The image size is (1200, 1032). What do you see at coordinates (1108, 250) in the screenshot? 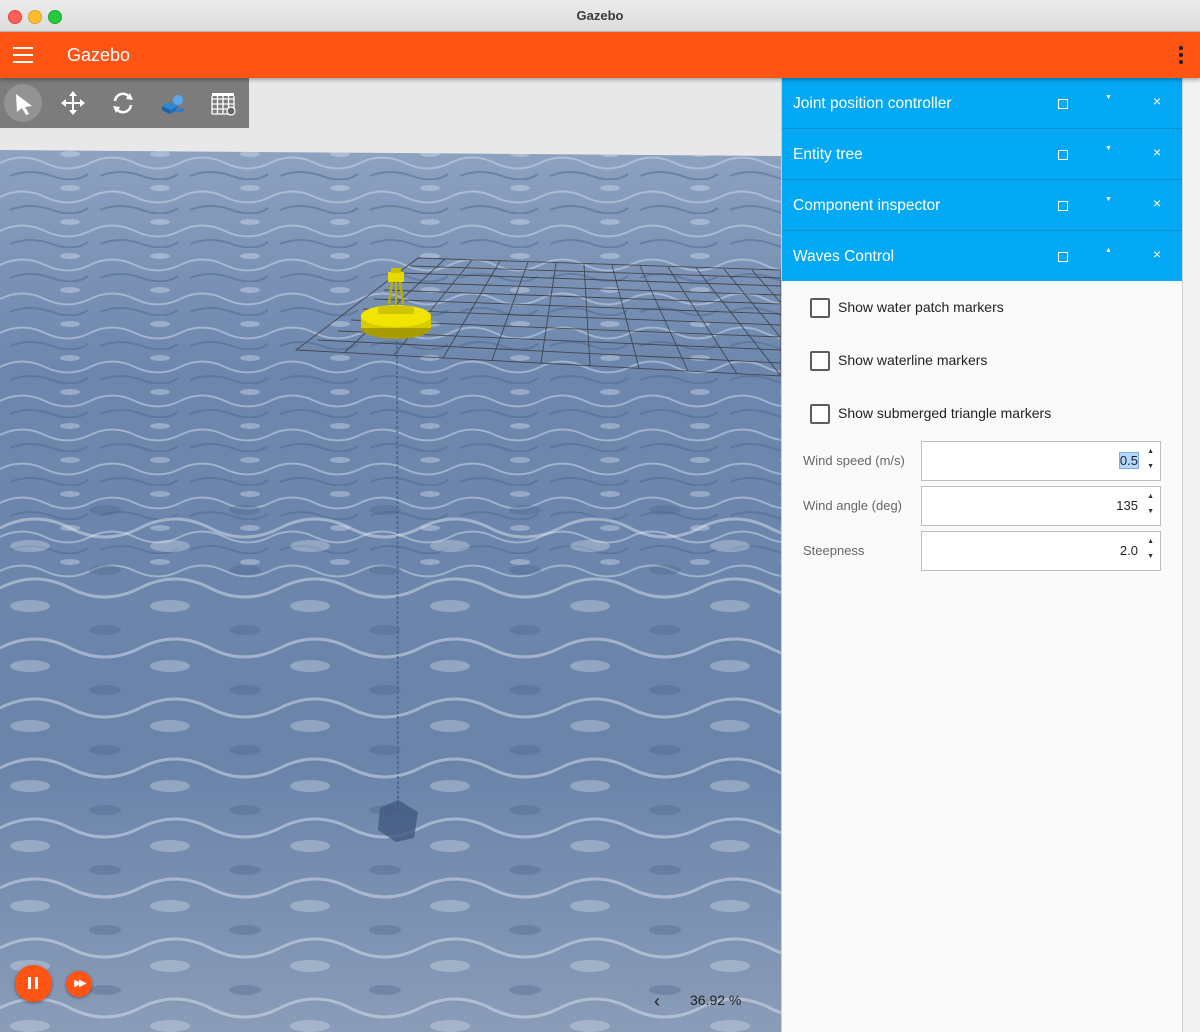
I see `collapse-icon: ▲` at bounding box center [1108, 250].